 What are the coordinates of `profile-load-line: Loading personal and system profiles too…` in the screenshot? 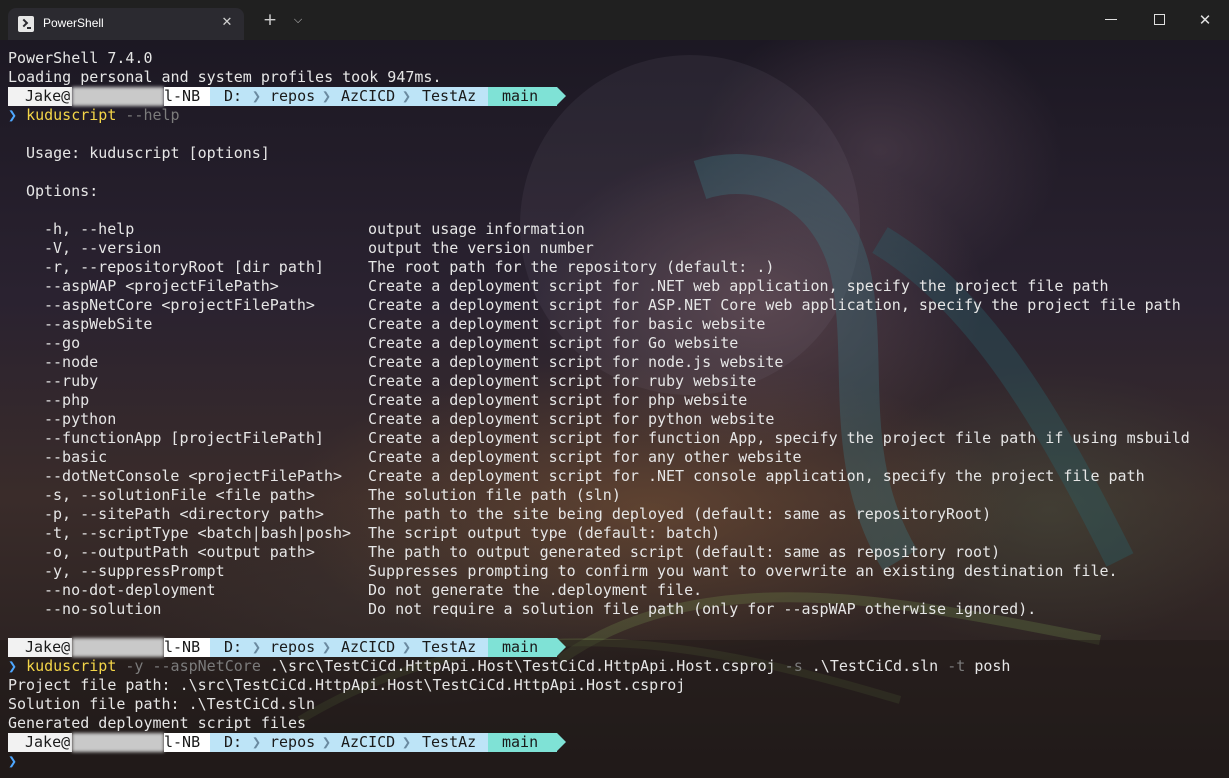 It's located at (225, 77).